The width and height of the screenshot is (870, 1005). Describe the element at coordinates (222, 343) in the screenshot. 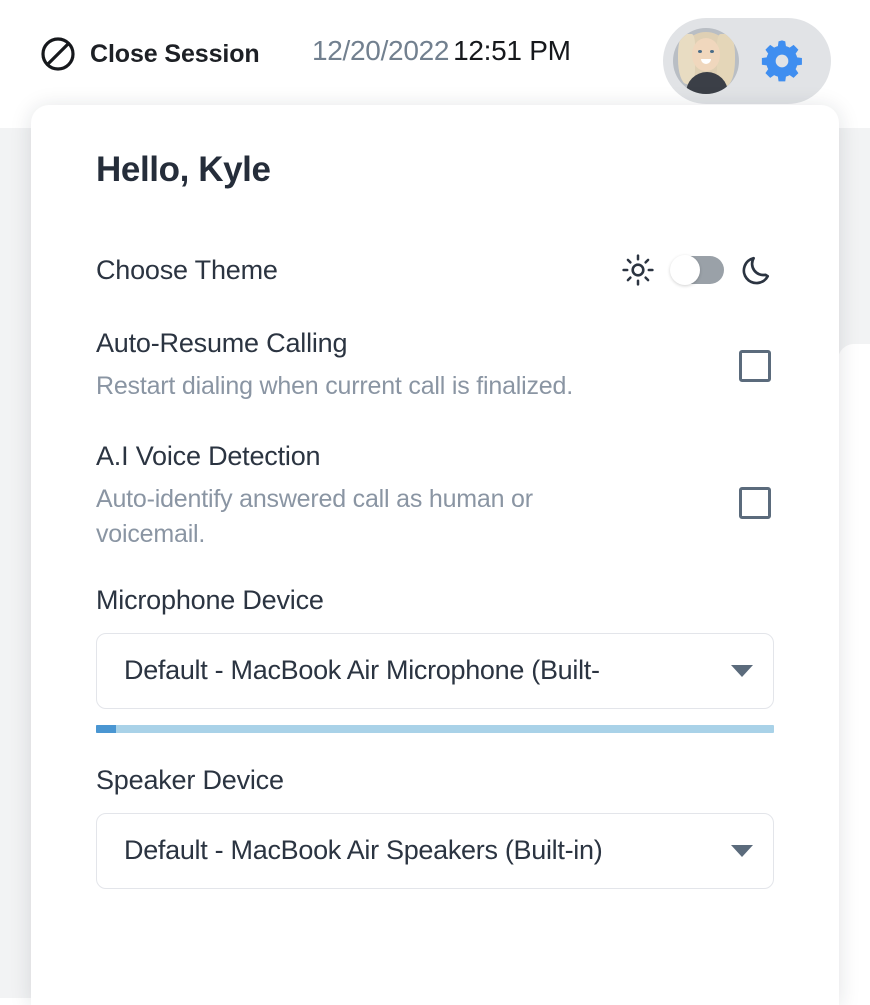

I see `auto-resume-title: Auto-Resume Calling` at that location.